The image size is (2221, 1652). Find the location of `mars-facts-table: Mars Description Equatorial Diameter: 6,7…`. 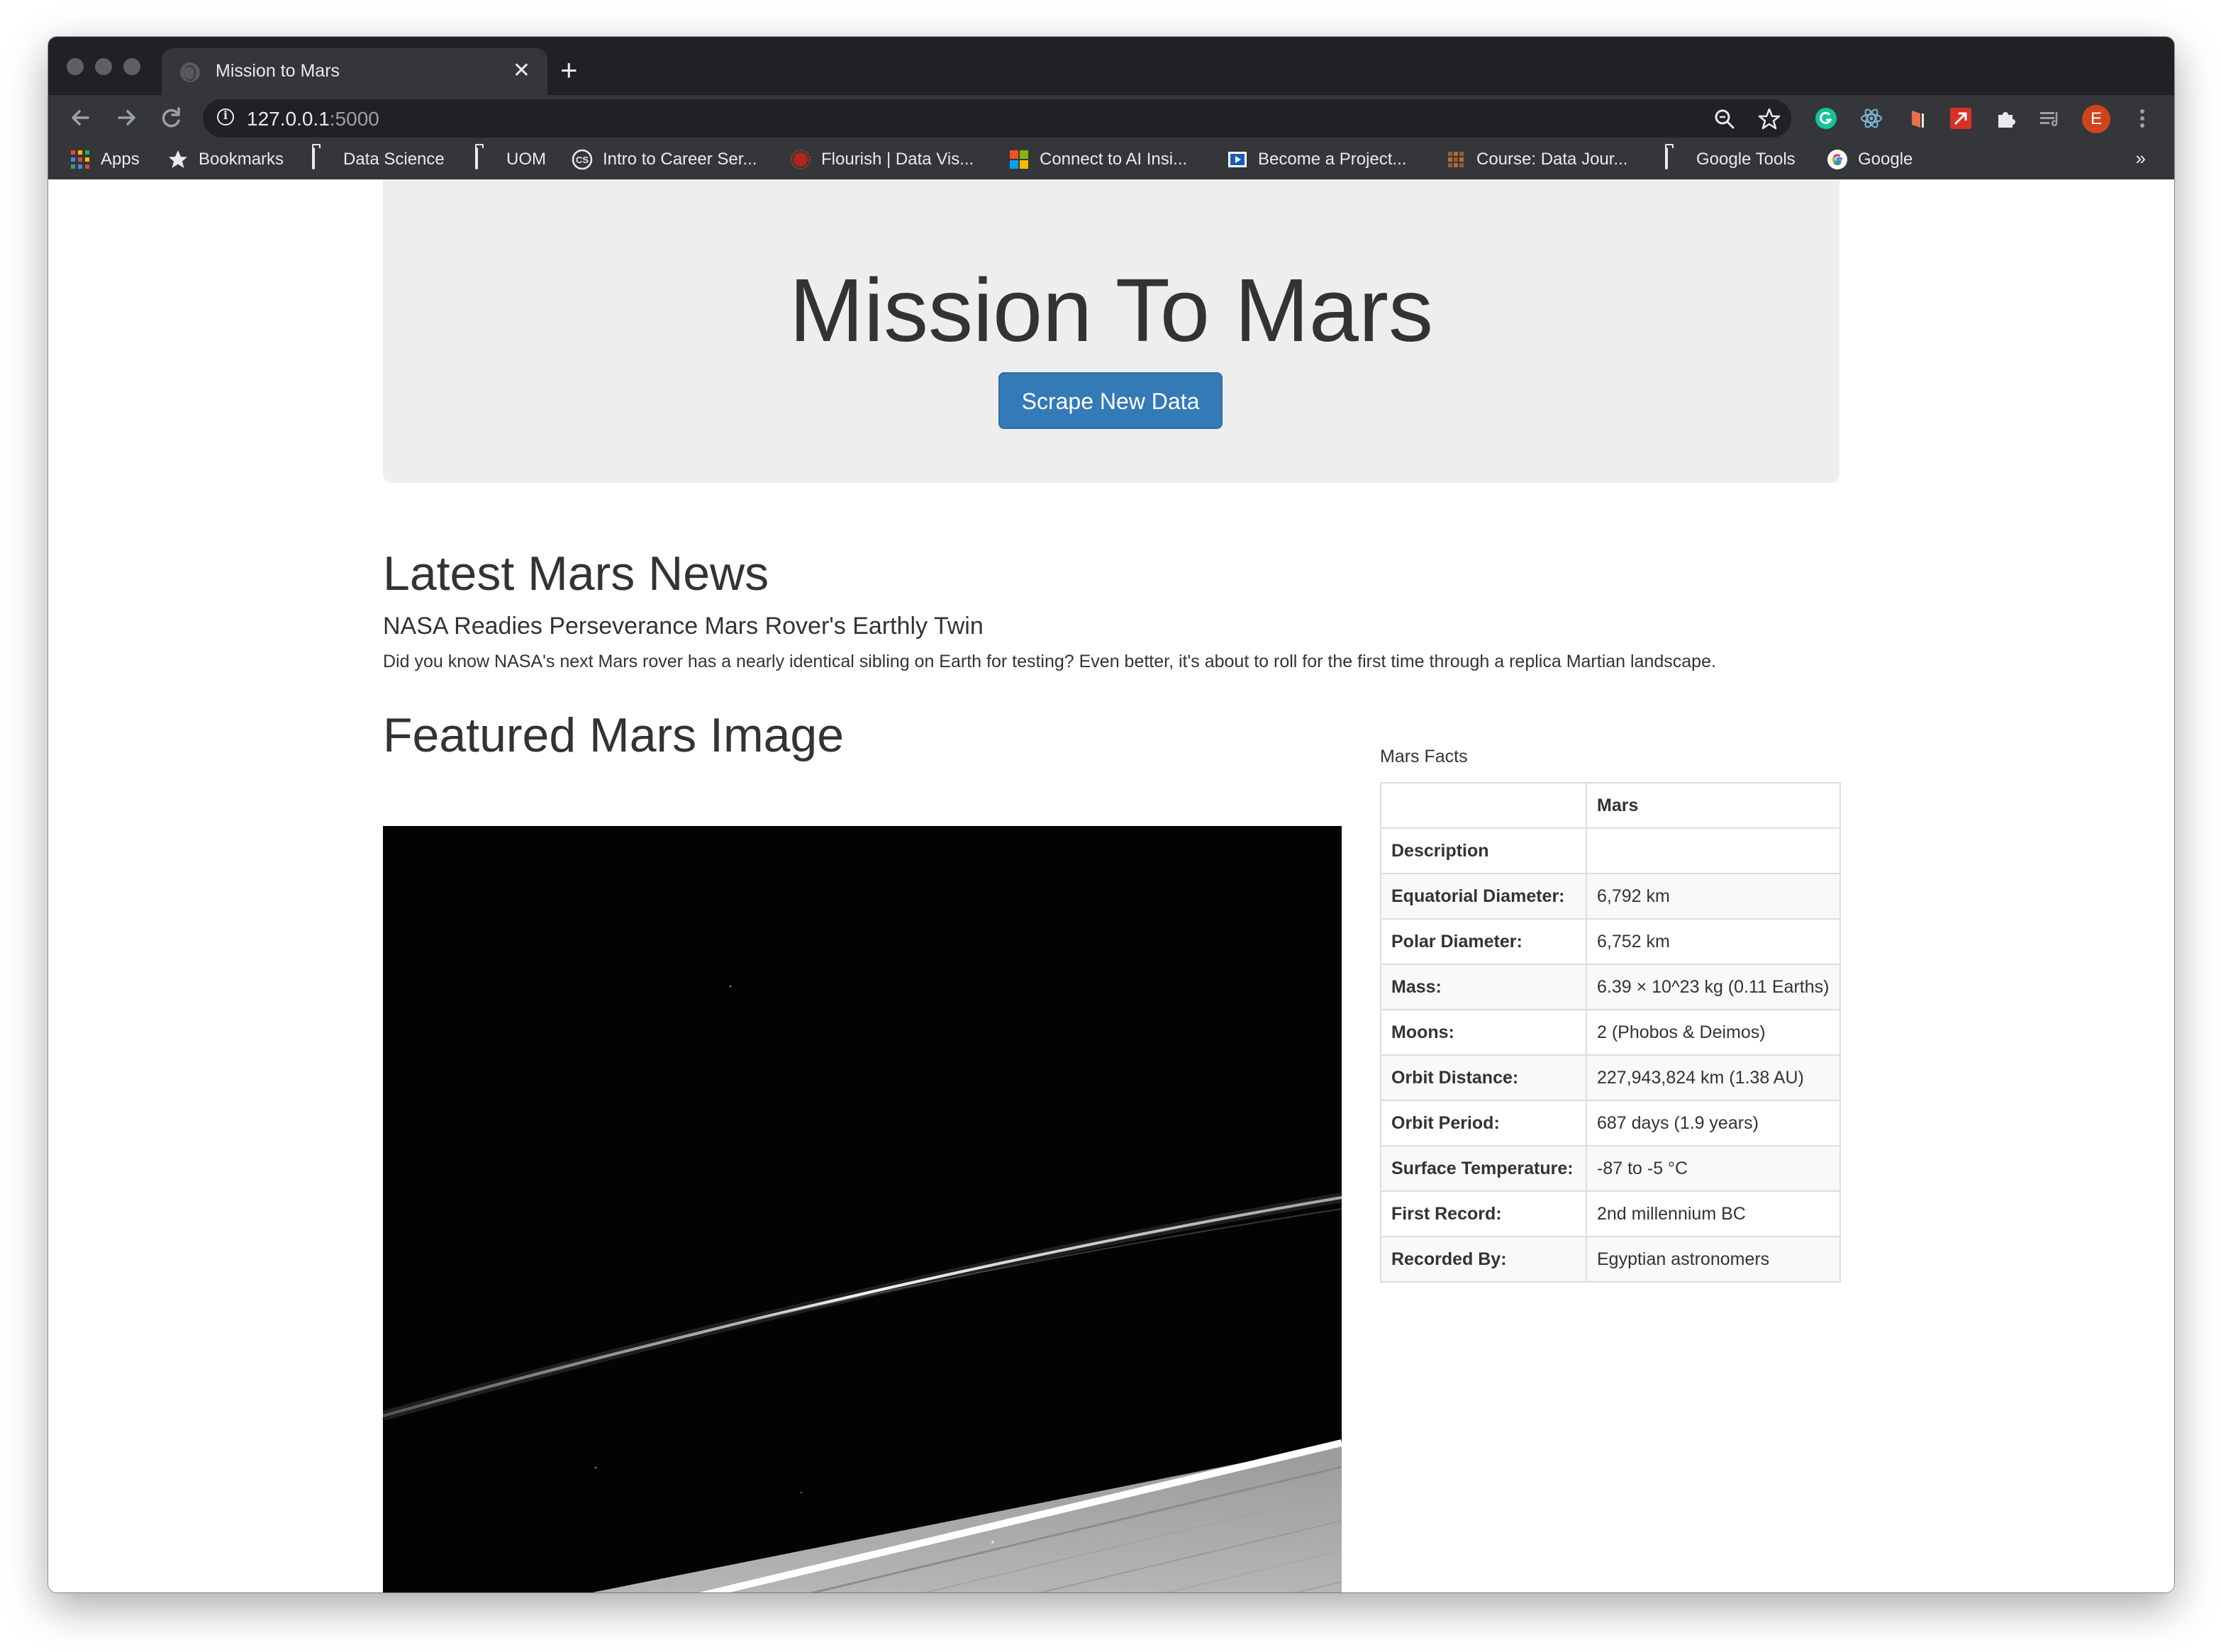

mars-facts-table: Mars Description Equatorial Diameter: 6,7… is located at coordinates (1610, 1032).